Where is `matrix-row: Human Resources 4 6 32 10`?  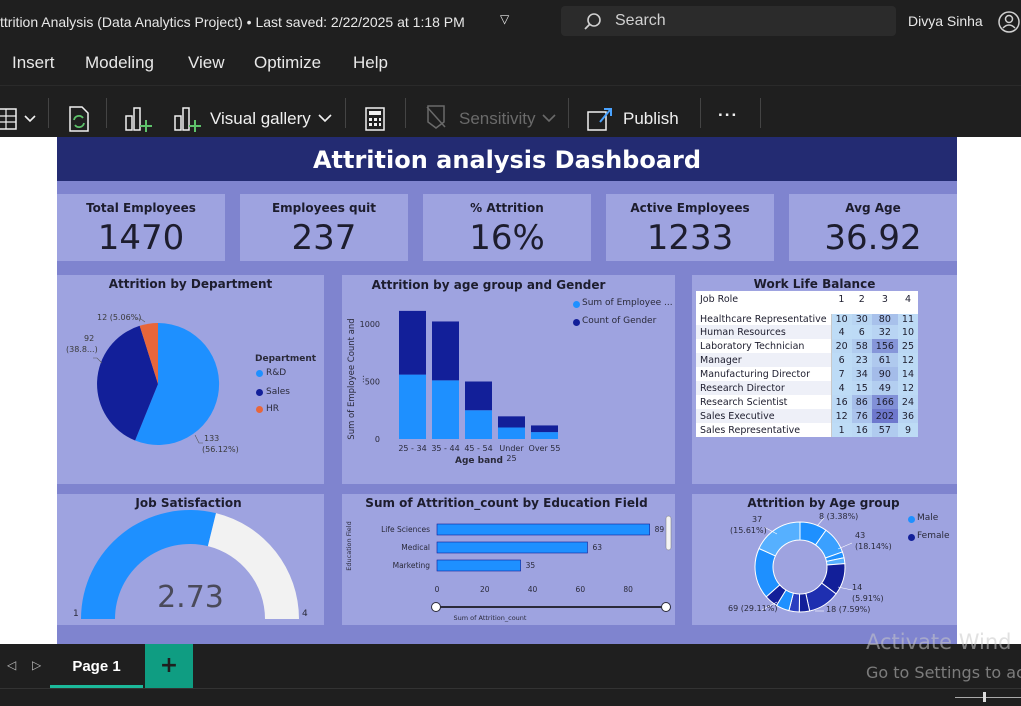 matrix-row: Human Resources 4 6 32 10 is located at coordinates (807, 332).